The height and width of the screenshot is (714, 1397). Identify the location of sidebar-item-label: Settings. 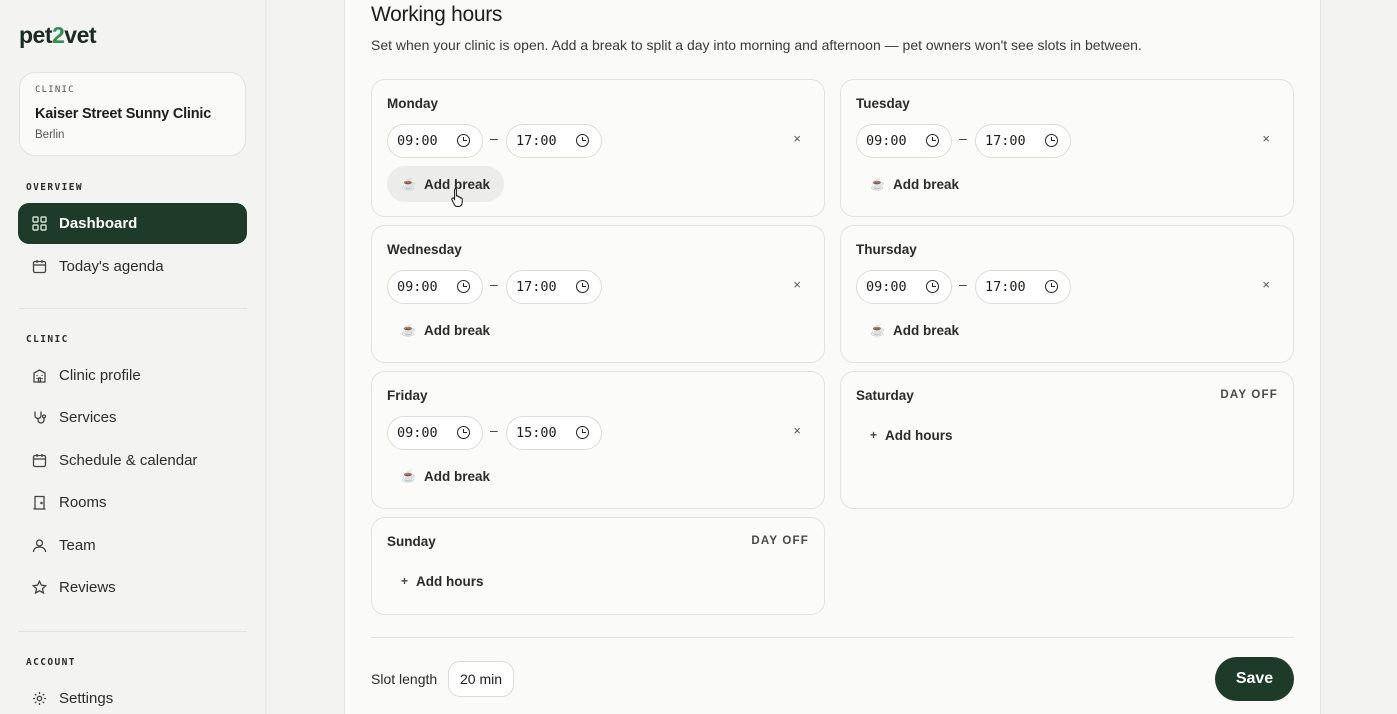
(86, 698).